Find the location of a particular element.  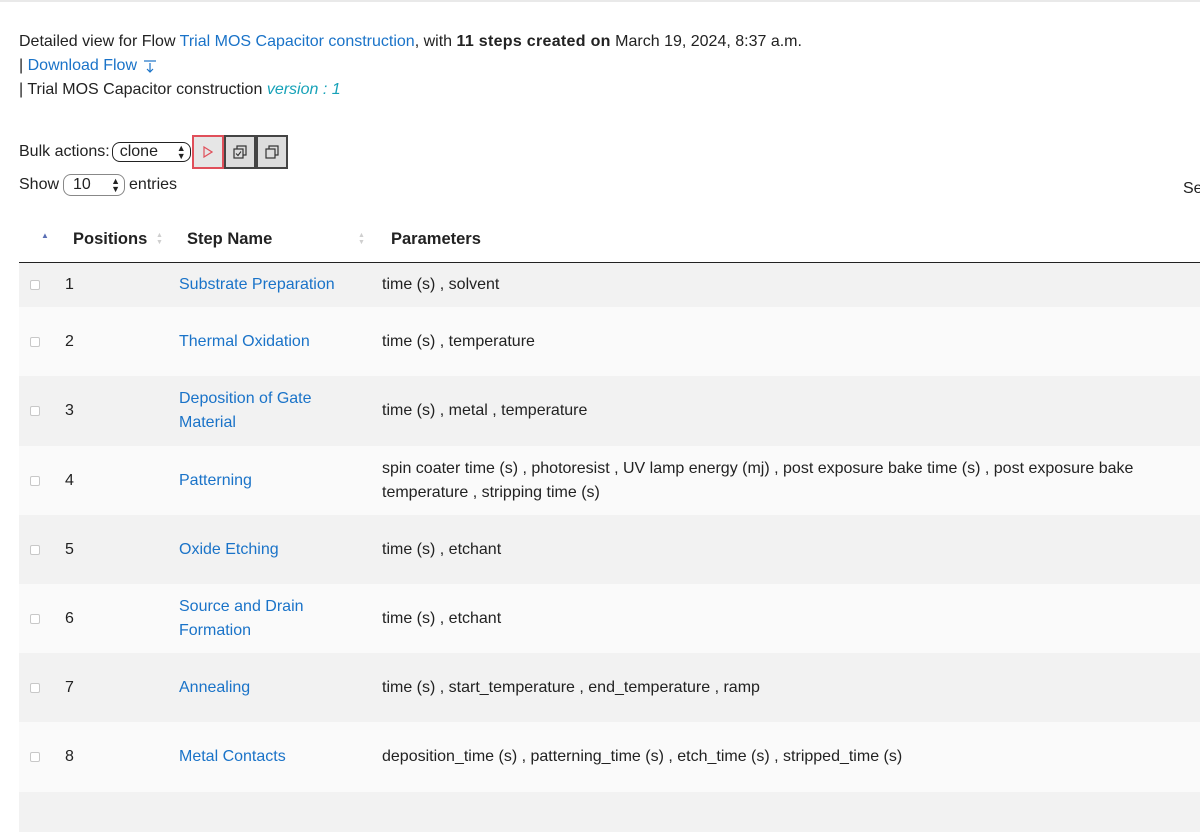

flow-name-link: Trial MOS Capacitor construction is located at coordinates (297, 41).